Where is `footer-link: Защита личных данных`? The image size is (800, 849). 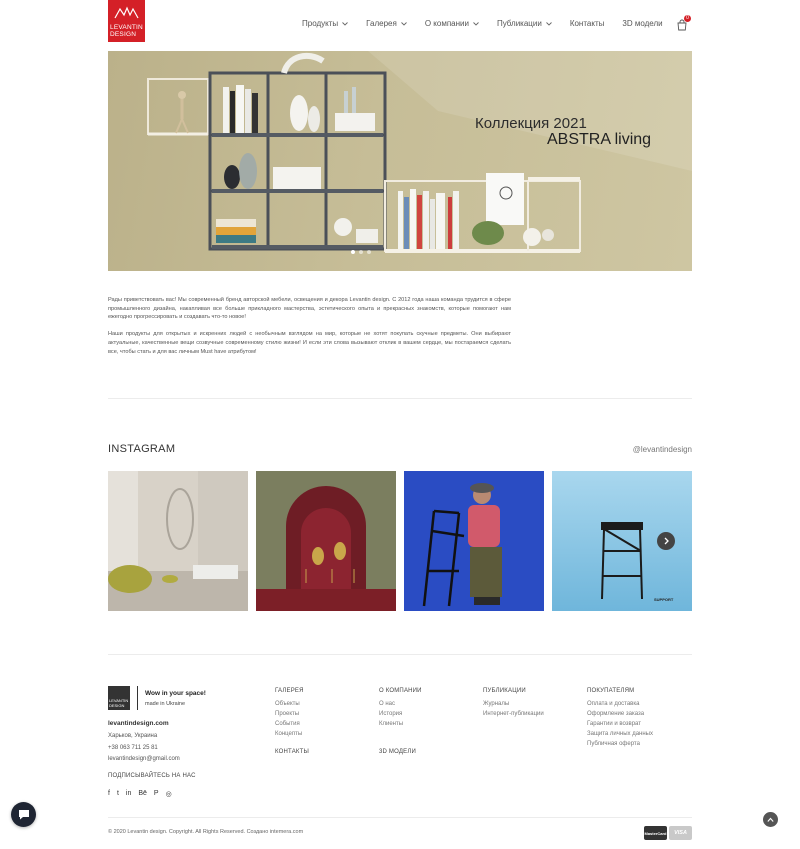 footer-link: Защита личных данных is located at coordinates (620, 734).